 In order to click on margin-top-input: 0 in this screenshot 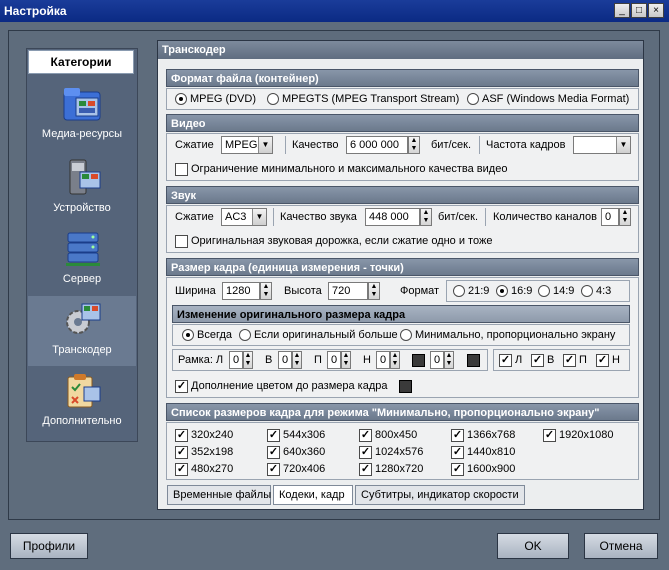, I will do `click(285, 360)`.